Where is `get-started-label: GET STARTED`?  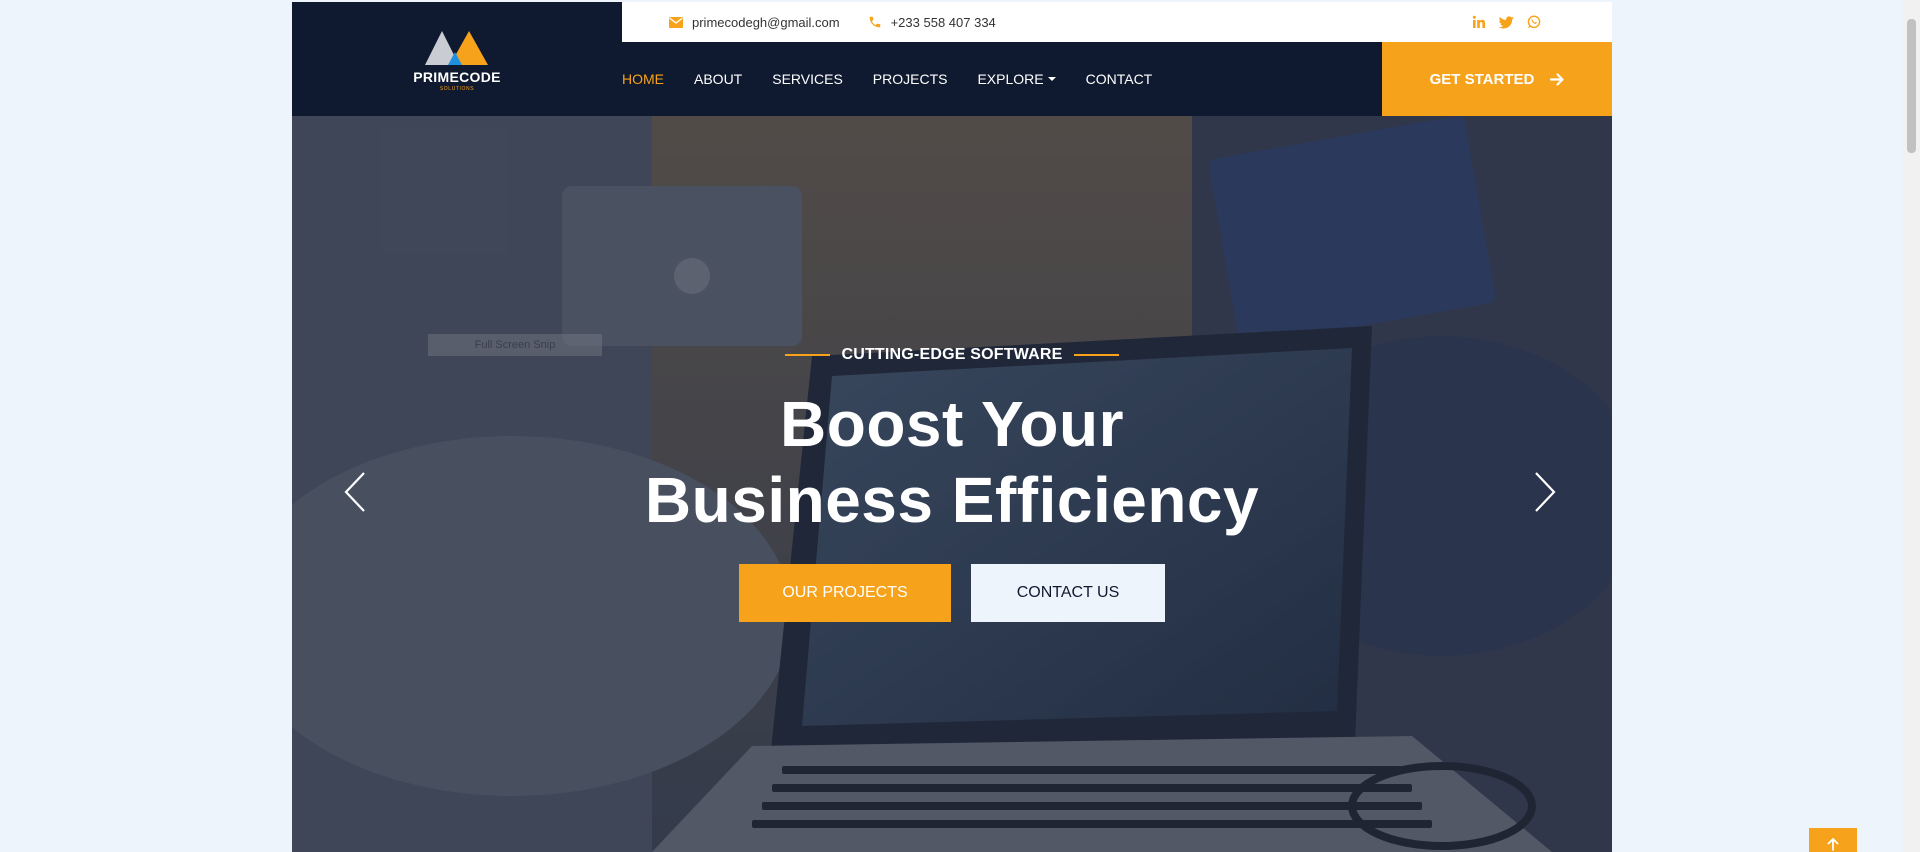 get-started-label: GET STARTED is located at coordinates (1482, 79).